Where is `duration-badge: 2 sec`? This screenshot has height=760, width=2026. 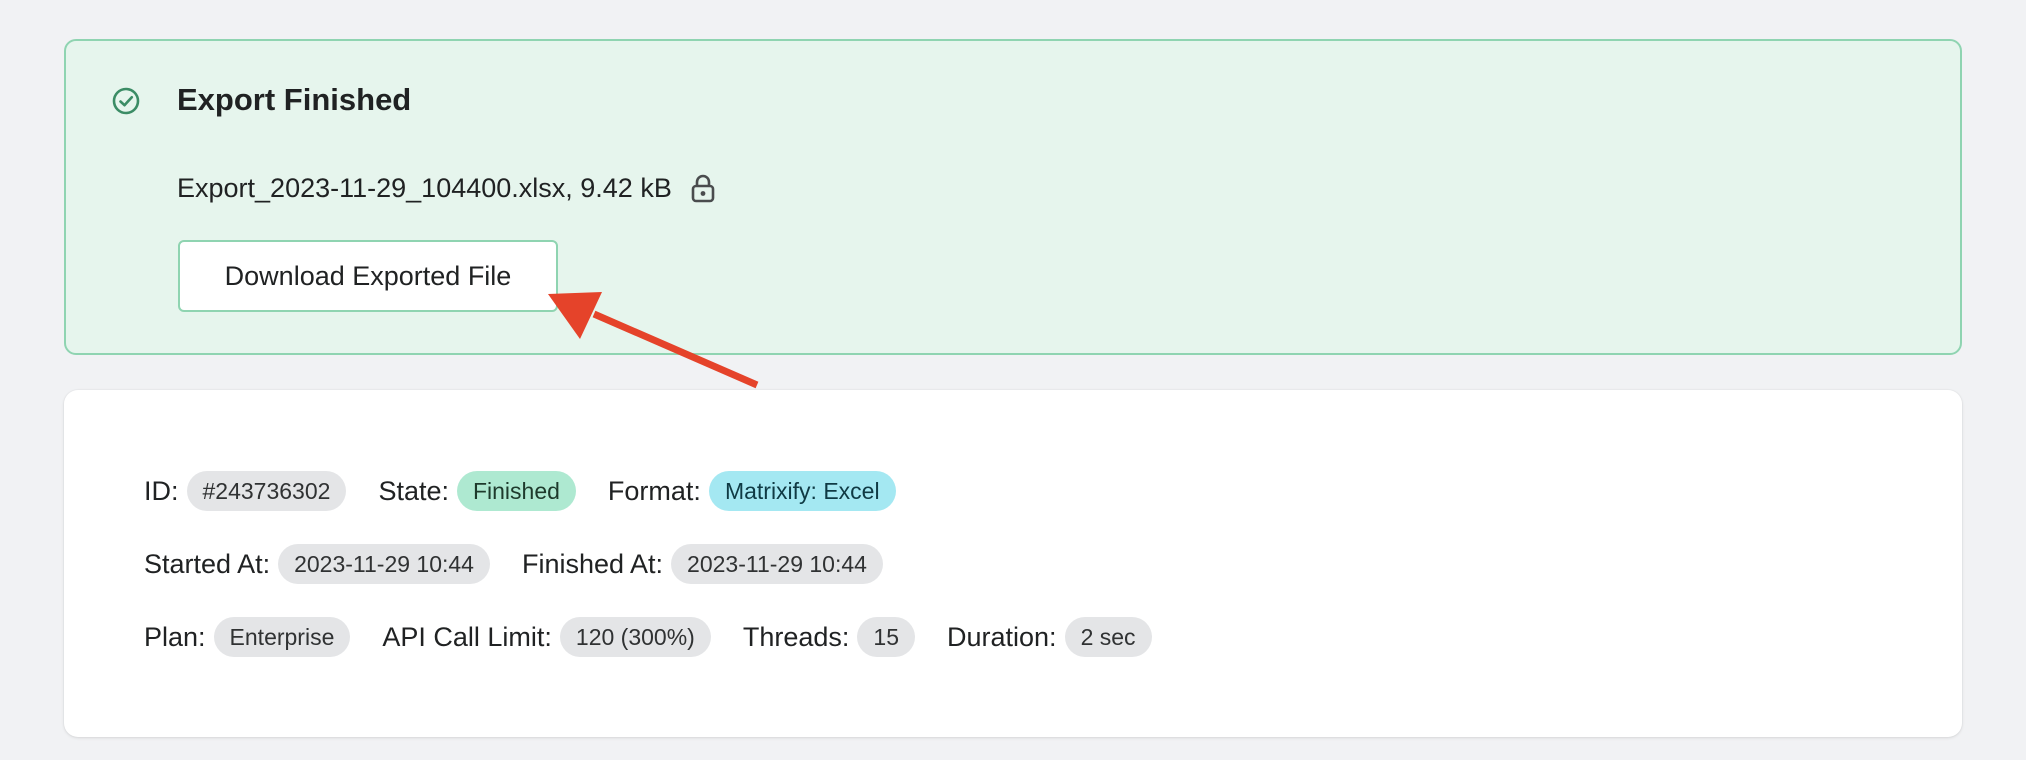 duration-badge: 2 sec is located at coordinates (1108, 637).